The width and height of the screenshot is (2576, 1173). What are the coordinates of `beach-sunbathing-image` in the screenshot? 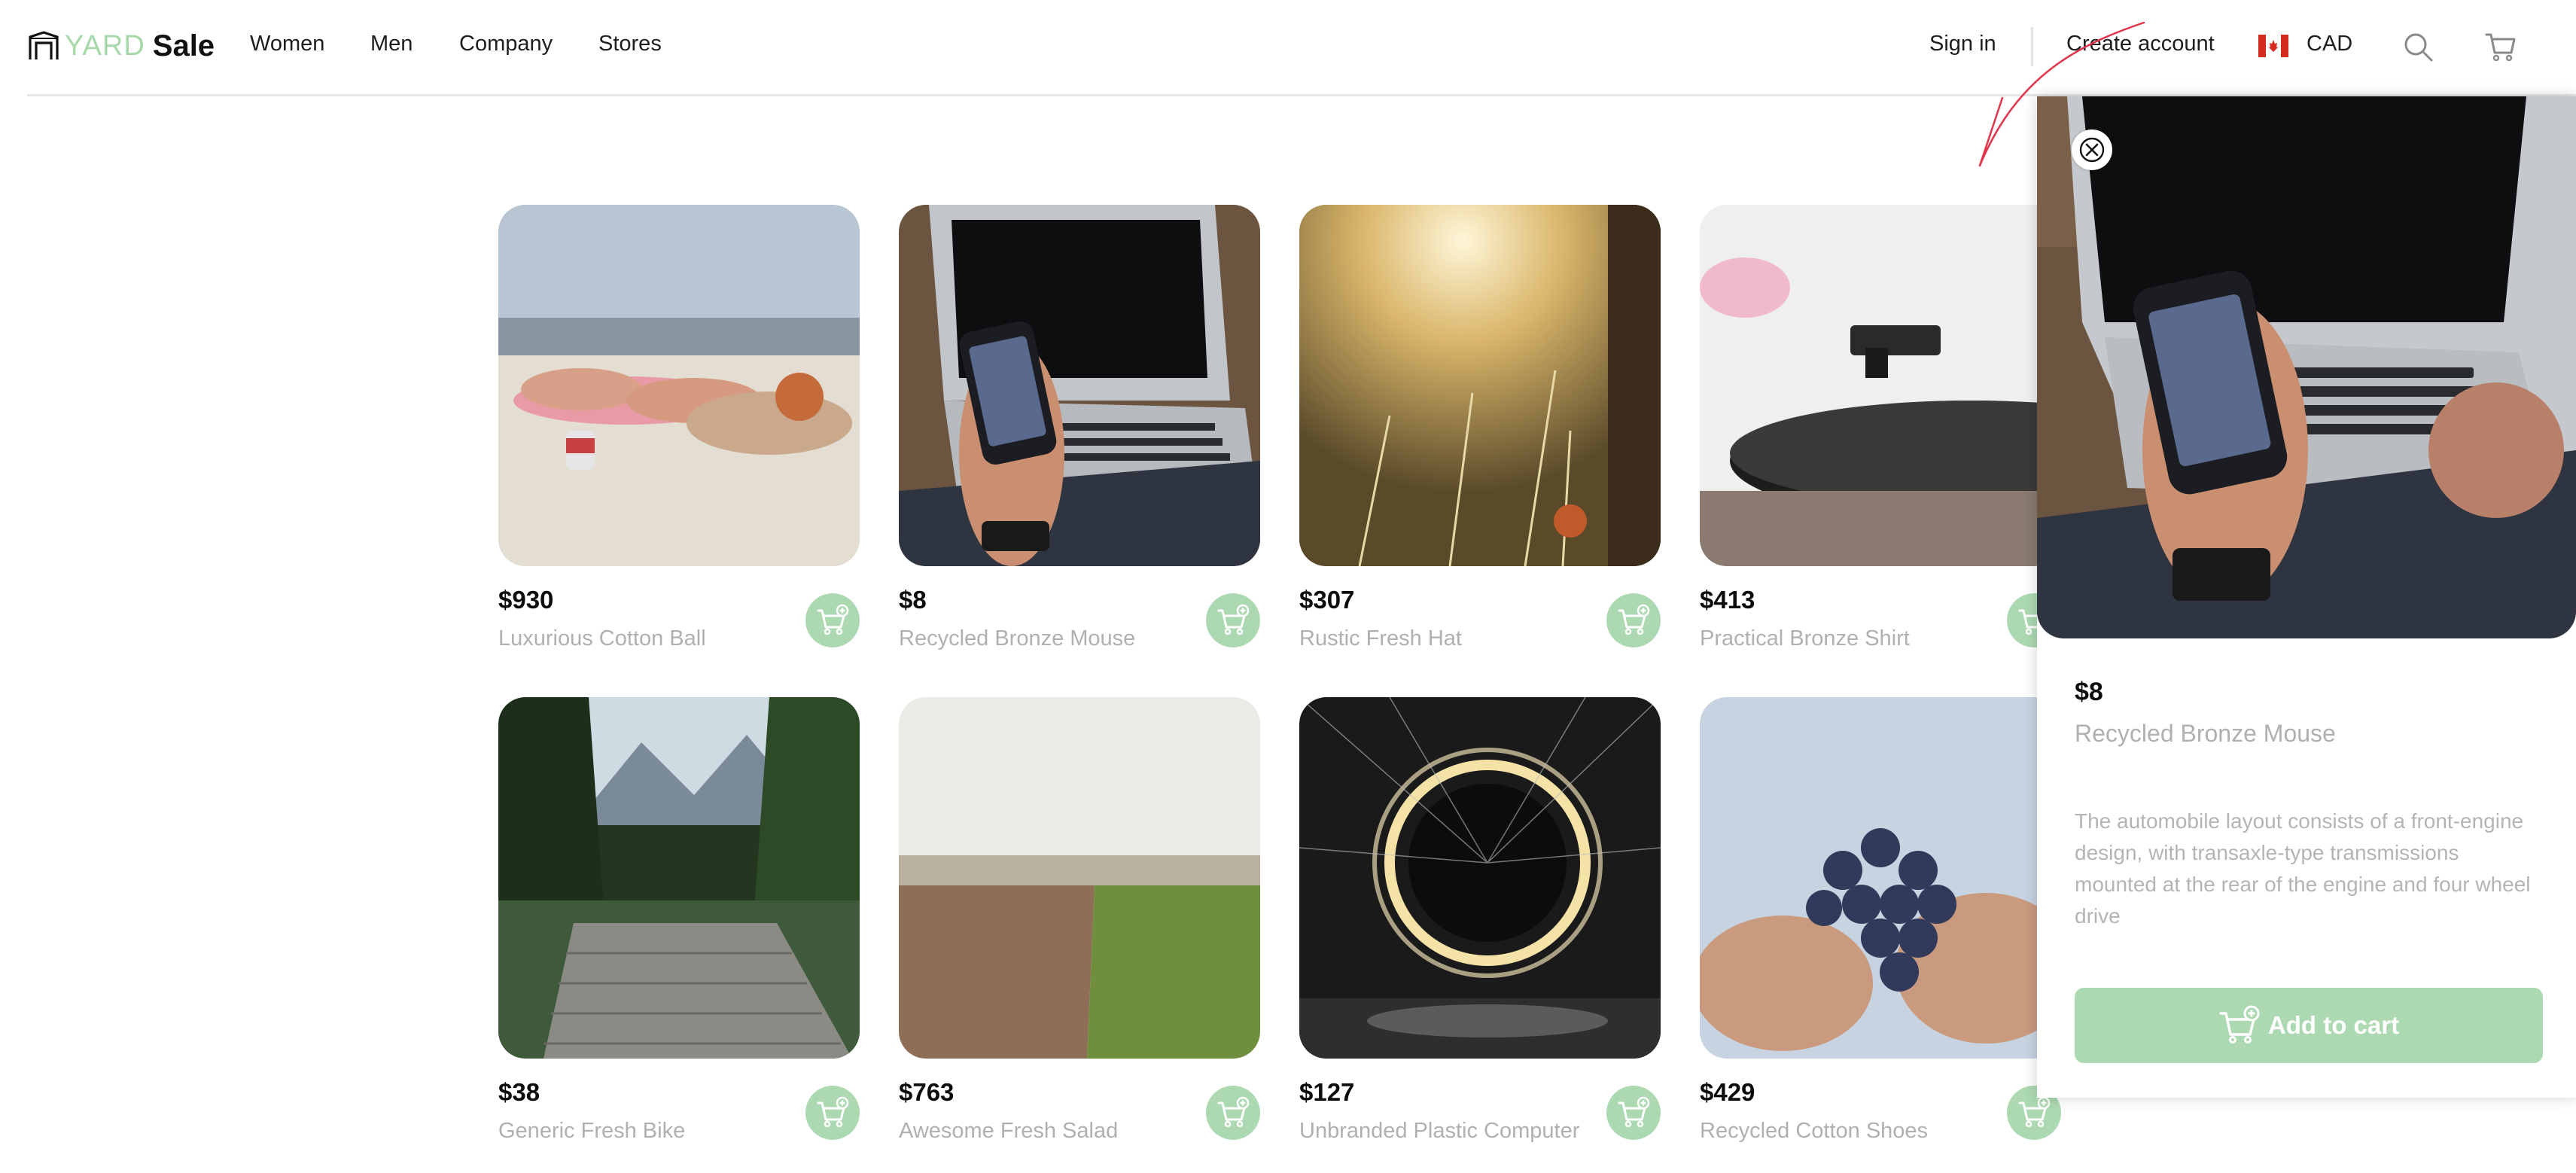 It's located at (679, 385).